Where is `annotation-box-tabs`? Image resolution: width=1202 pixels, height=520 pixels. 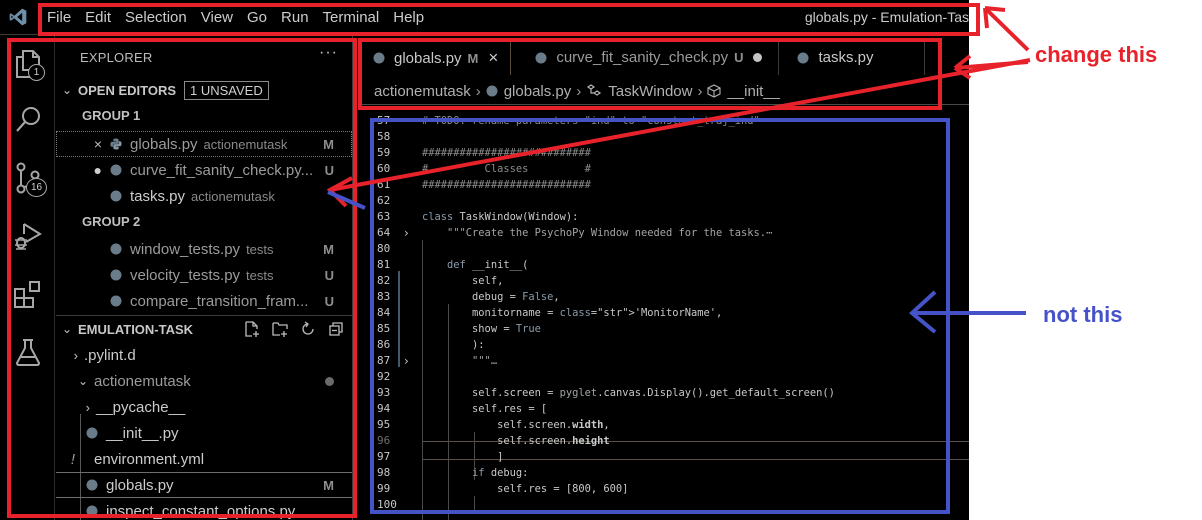 annotation-box-tabs is located at coordinates (650, 74).